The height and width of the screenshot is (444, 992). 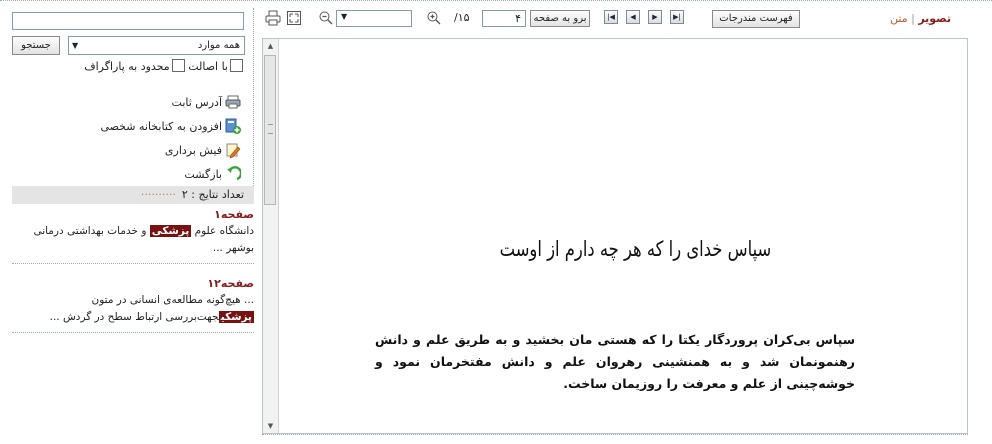 I want to click on result-title: صفحه۱, so click(x=133, y=214).